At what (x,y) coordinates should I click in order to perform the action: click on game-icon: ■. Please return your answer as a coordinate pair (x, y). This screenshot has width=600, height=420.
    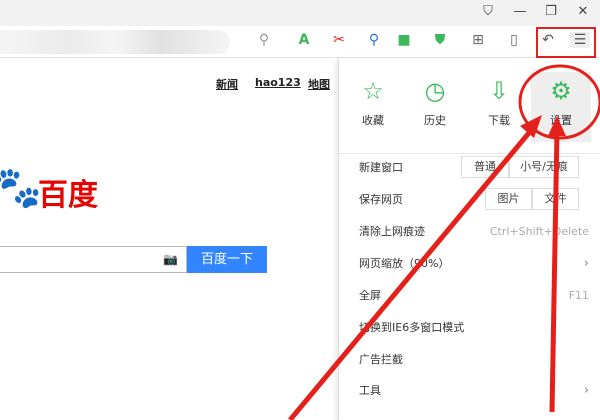
    Looking at the image, I should click on (404, 40).